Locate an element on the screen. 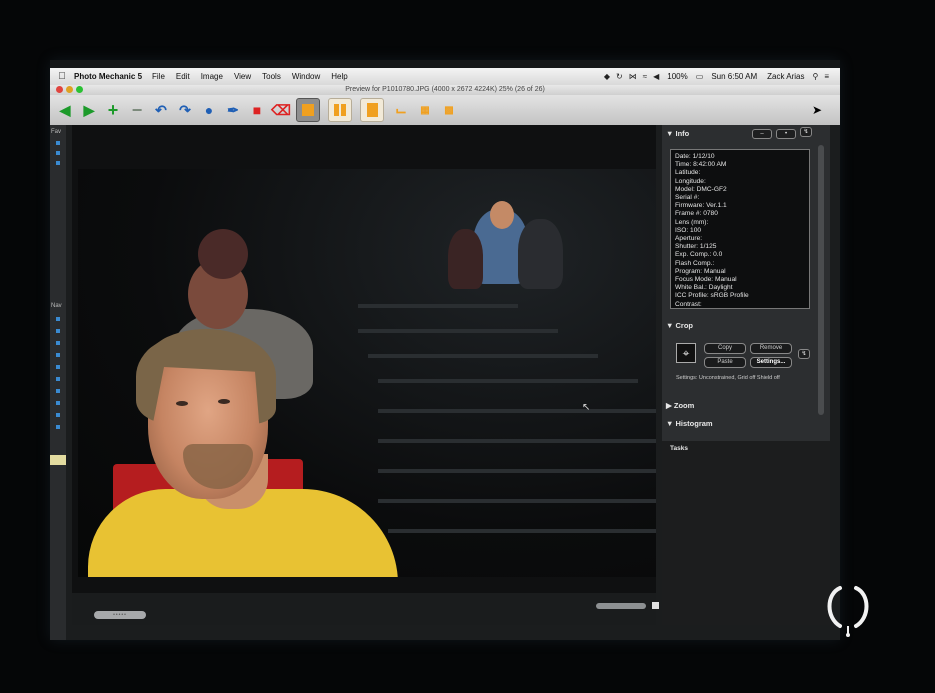 Image resolution: width=935 pixels, height=693 pixels. crop-corner-icon: ⌙ is located at coordinates (401, 110).